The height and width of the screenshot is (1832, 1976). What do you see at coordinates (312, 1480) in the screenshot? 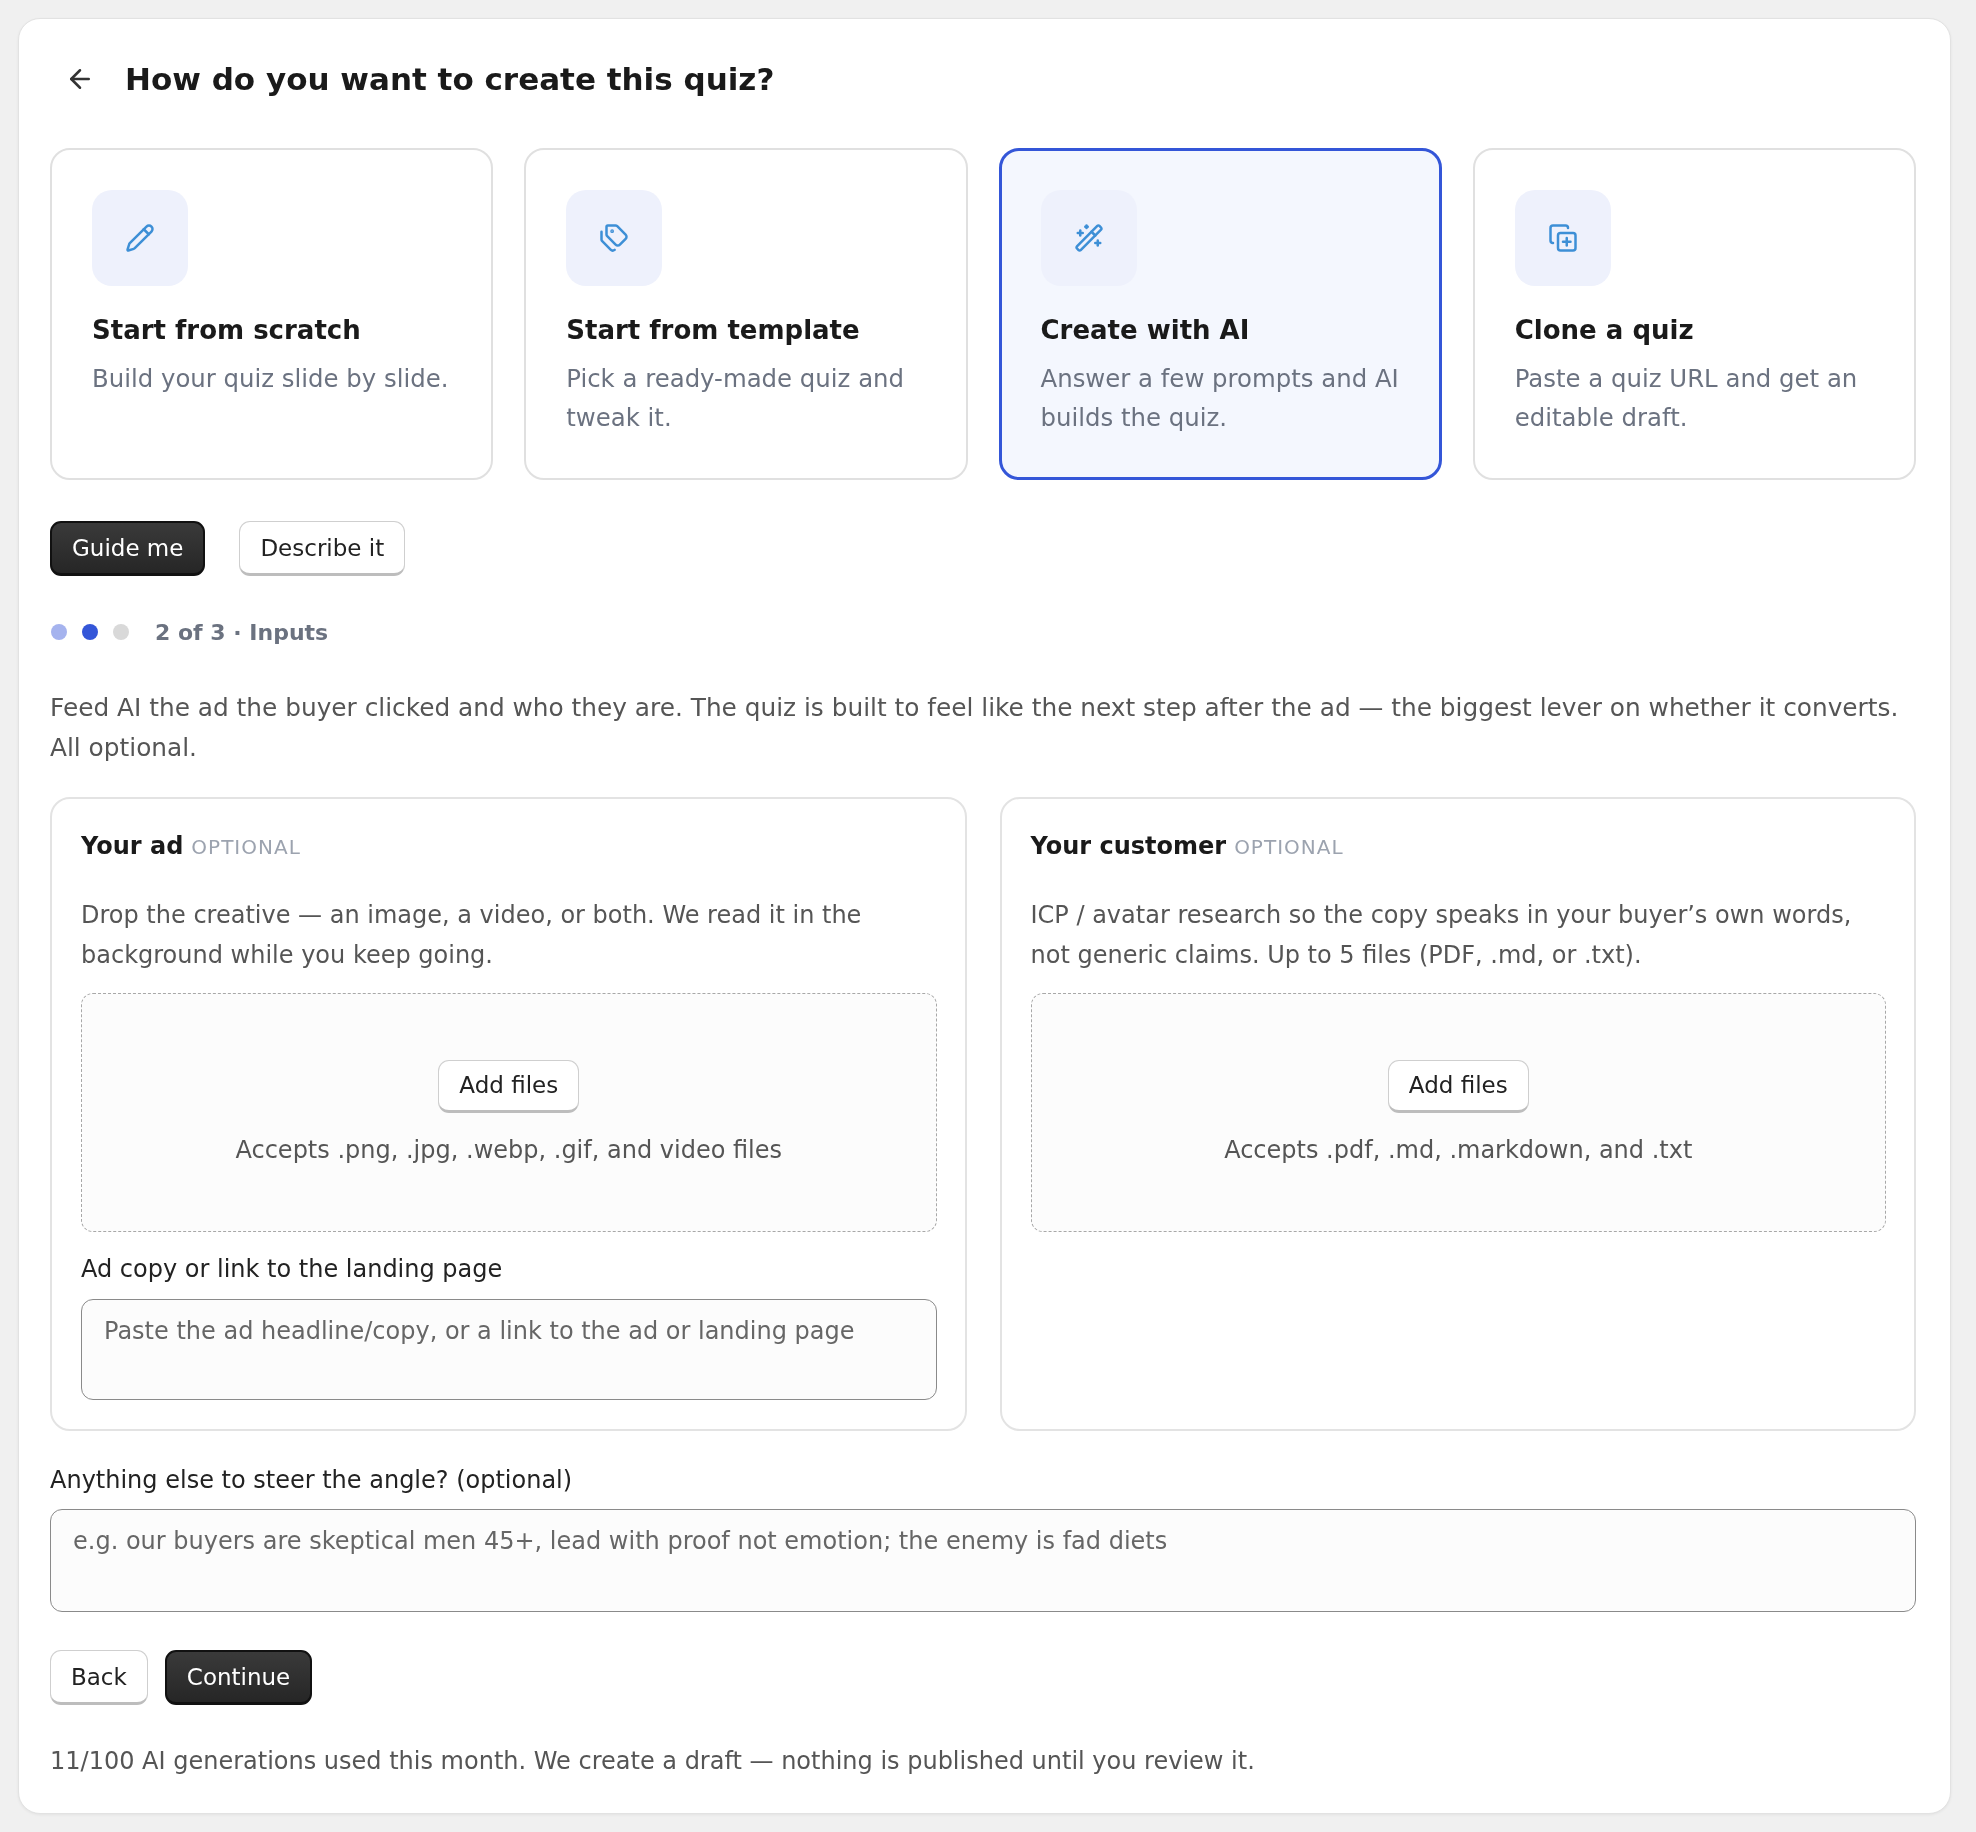
I see `field-label: Anything else to steer the angle? (optional)` at bounding box center [312, 1480].